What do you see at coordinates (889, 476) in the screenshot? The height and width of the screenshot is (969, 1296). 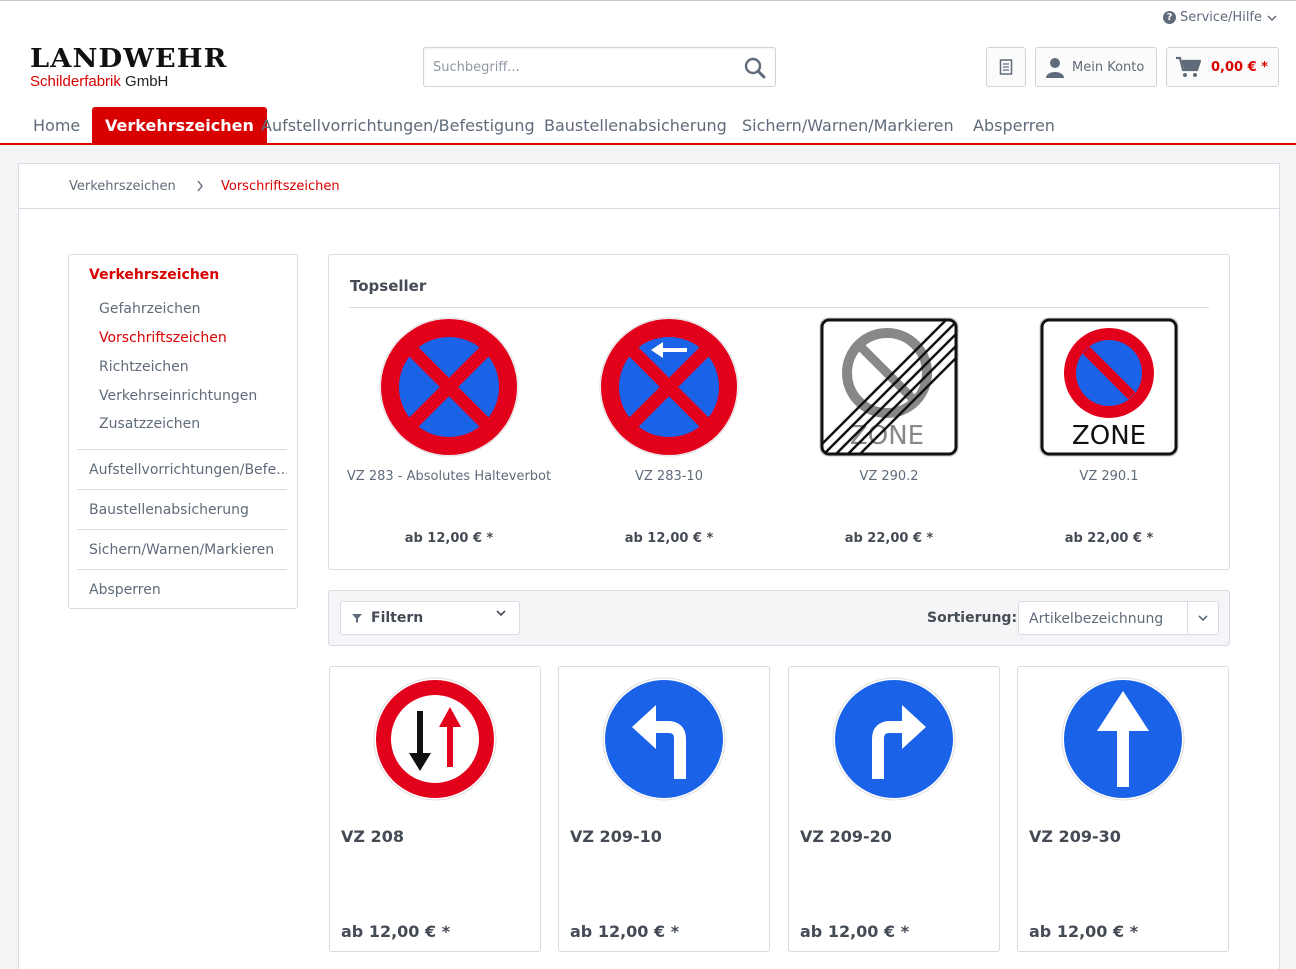 I see `topseller-name: VZ 290.2` at bounding box center [889, 476].